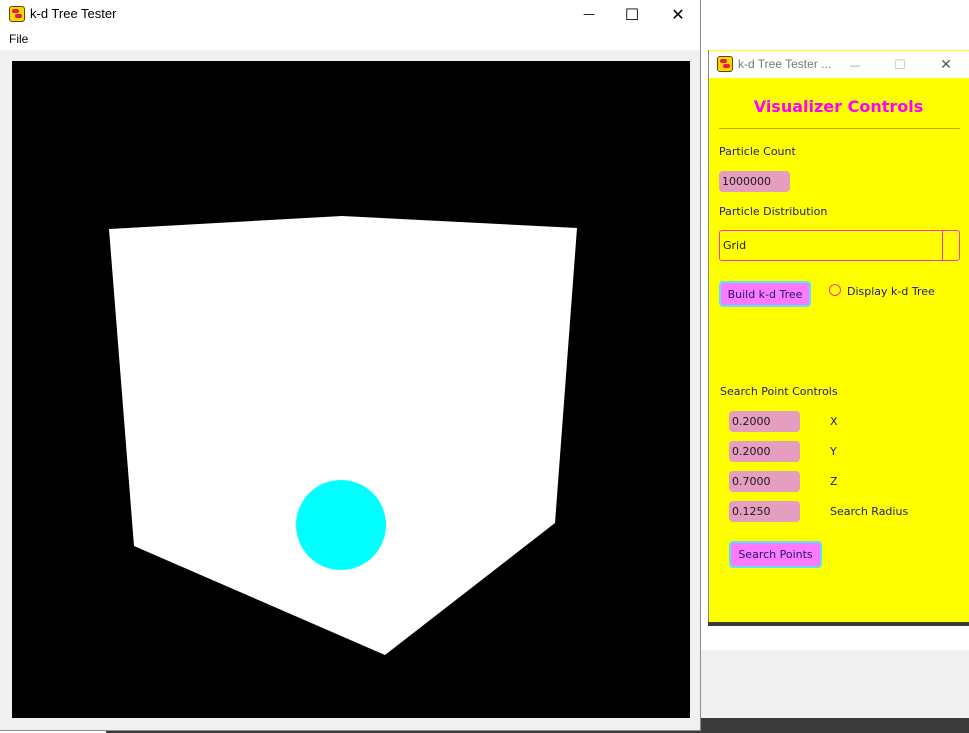 The height and width of the screenshot is (733, 969). What do you see at coordinates (765, 294) in the screenshot?
I see `build-tree-button: Build k-d Tree` at bounding box center [765, 294].